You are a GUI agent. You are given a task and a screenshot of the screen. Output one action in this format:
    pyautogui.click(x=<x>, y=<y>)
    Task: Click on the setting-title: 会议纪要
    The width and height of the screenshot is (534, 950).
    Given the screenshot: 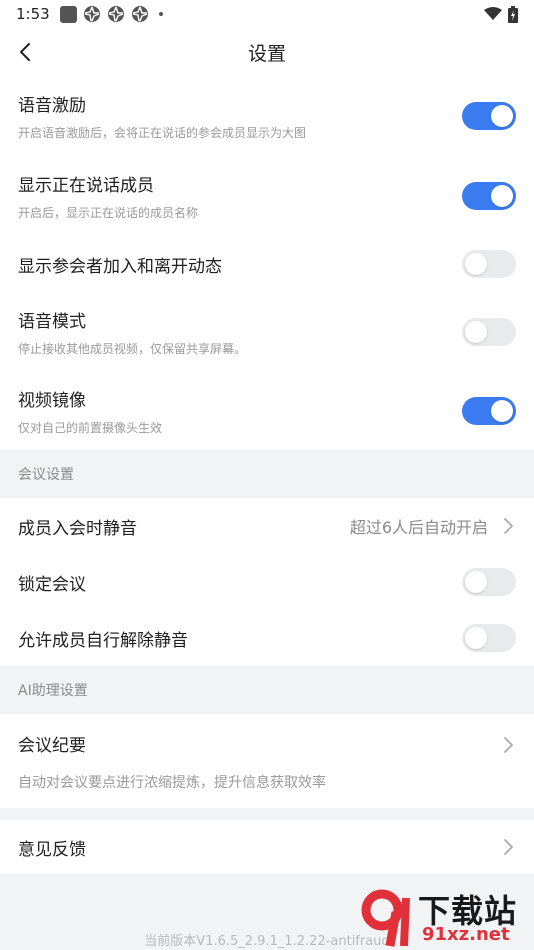 What is the action you would take?
    pyautogui.click(x=52, y=745)
    